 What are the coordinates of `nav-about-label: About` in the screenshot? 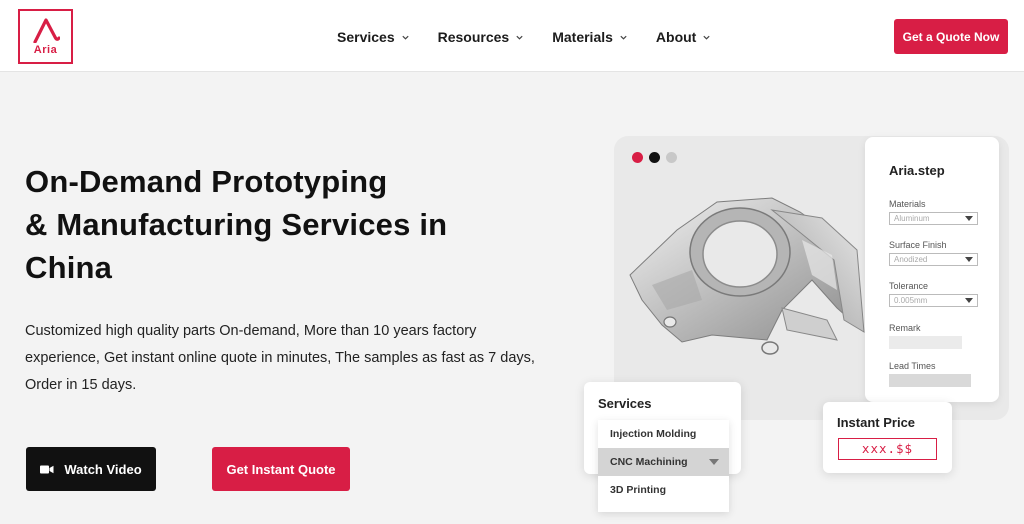 It's located at (676, 37).